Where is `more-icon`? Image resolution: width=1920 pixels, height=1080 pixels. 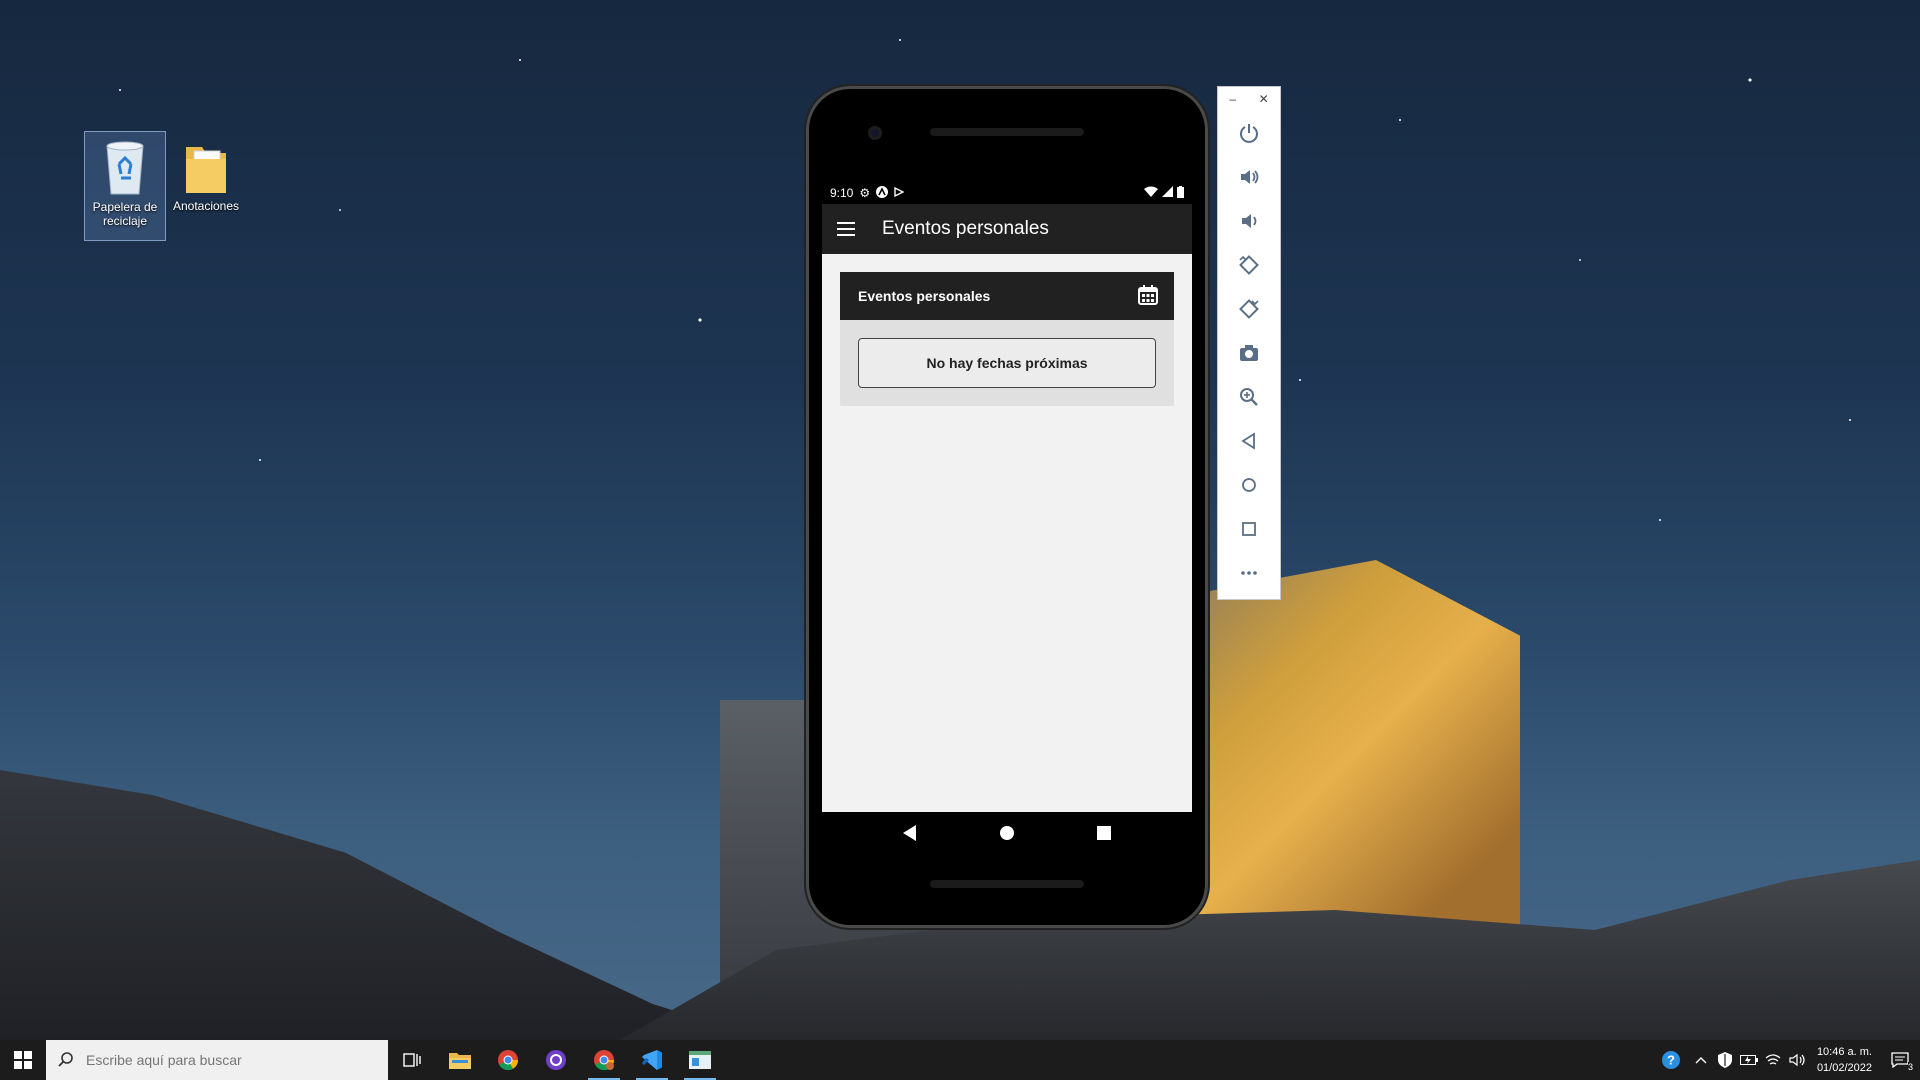
more-icon is located at coordinates (1249, 573).